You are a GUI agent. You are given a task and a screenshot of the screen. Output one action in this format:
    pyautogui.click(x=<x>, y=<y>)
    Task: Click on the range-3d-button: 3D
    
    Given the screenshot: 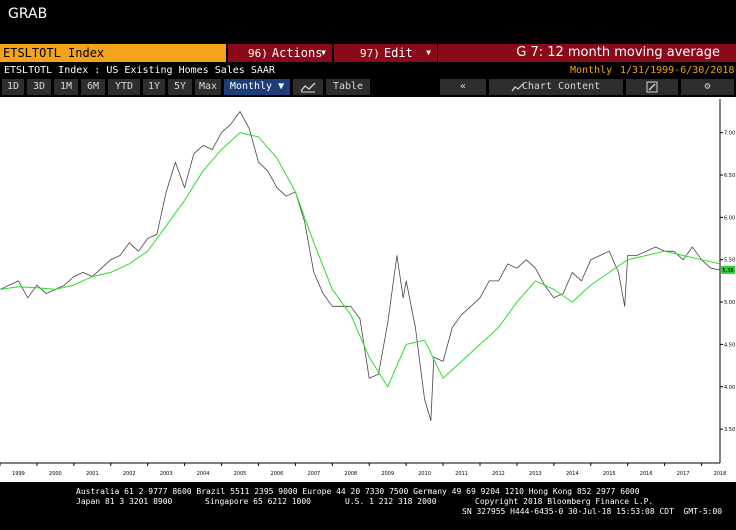 What is the action you would take?
    pyautogui.click(x=39, y=87)
    